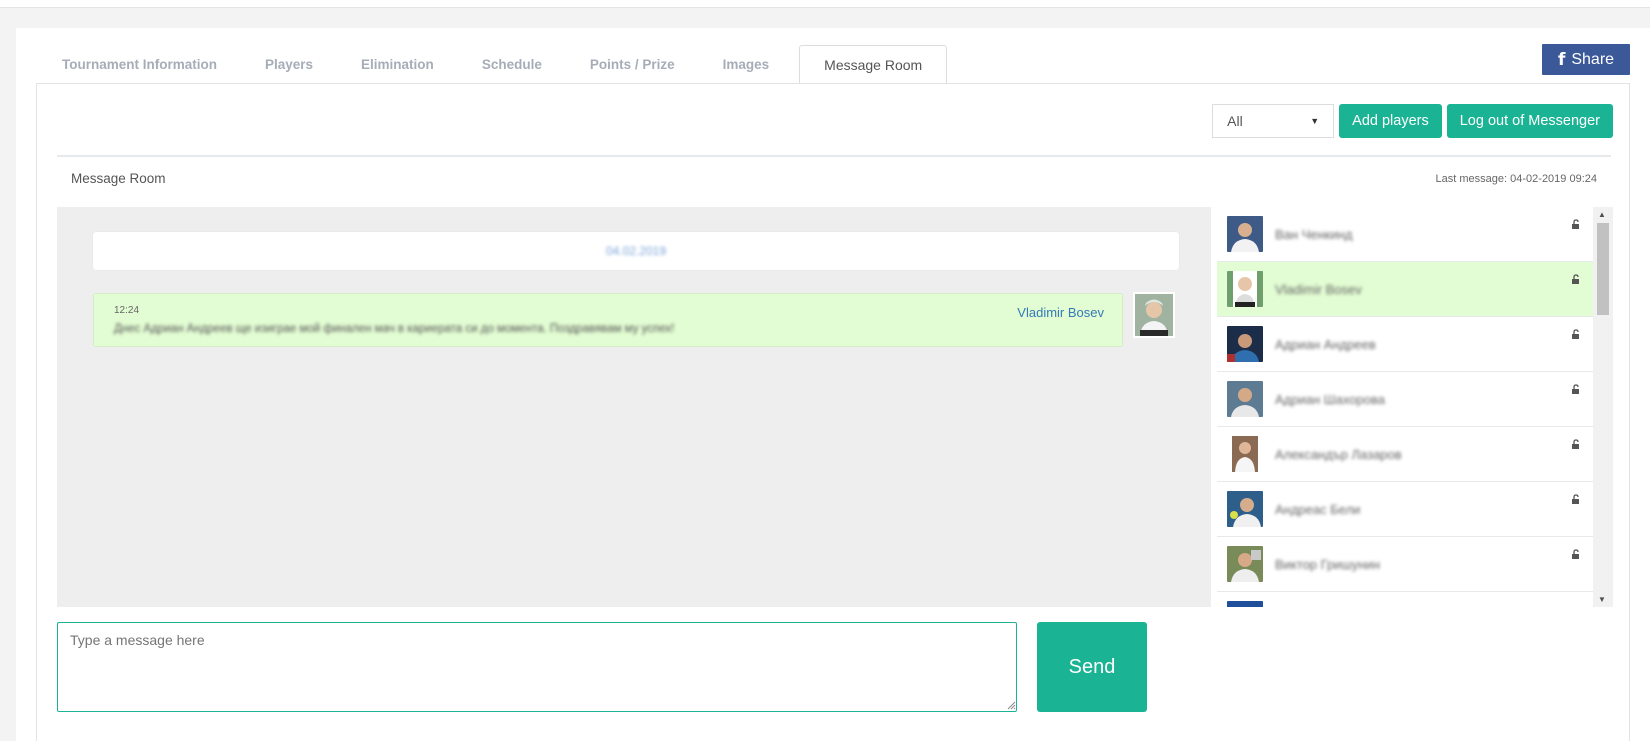  I want to click on date-separator-text: 04.02.2019, so click(636, 251).